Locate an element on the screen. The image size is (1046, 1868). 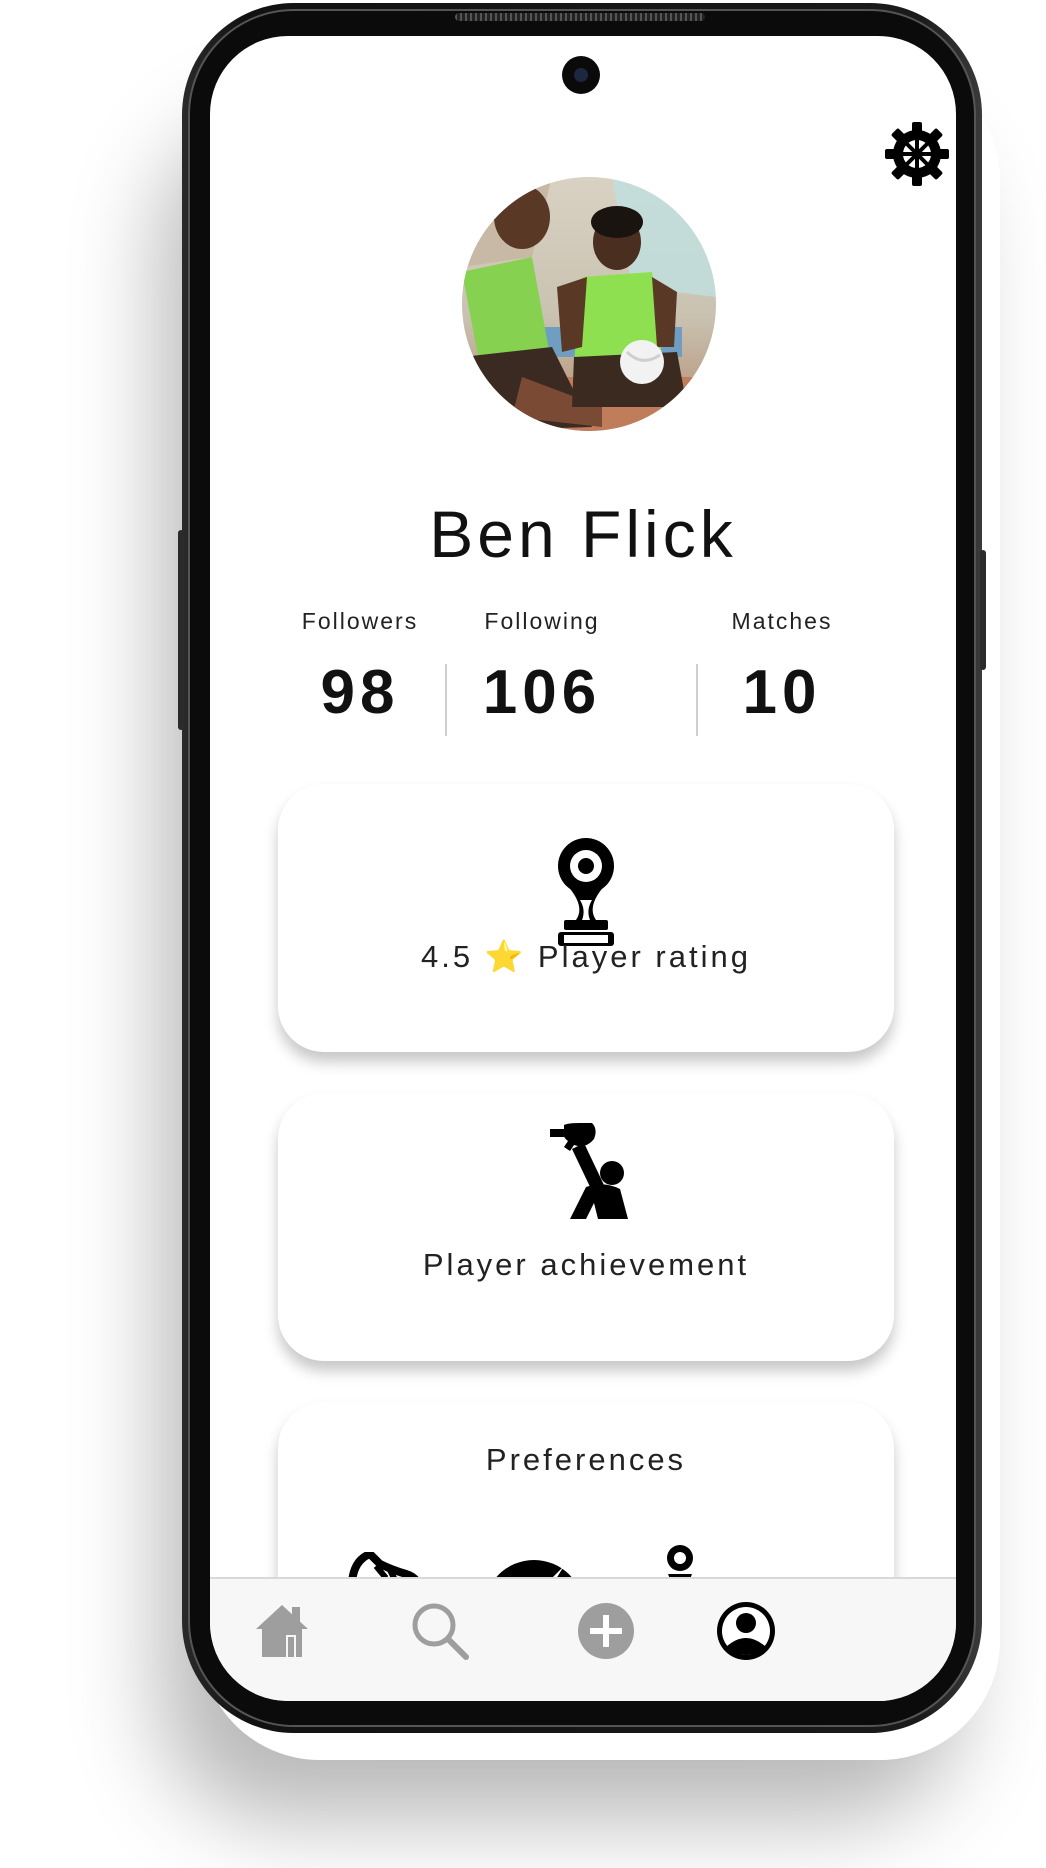
avatar is located at coordinates (589, 304).